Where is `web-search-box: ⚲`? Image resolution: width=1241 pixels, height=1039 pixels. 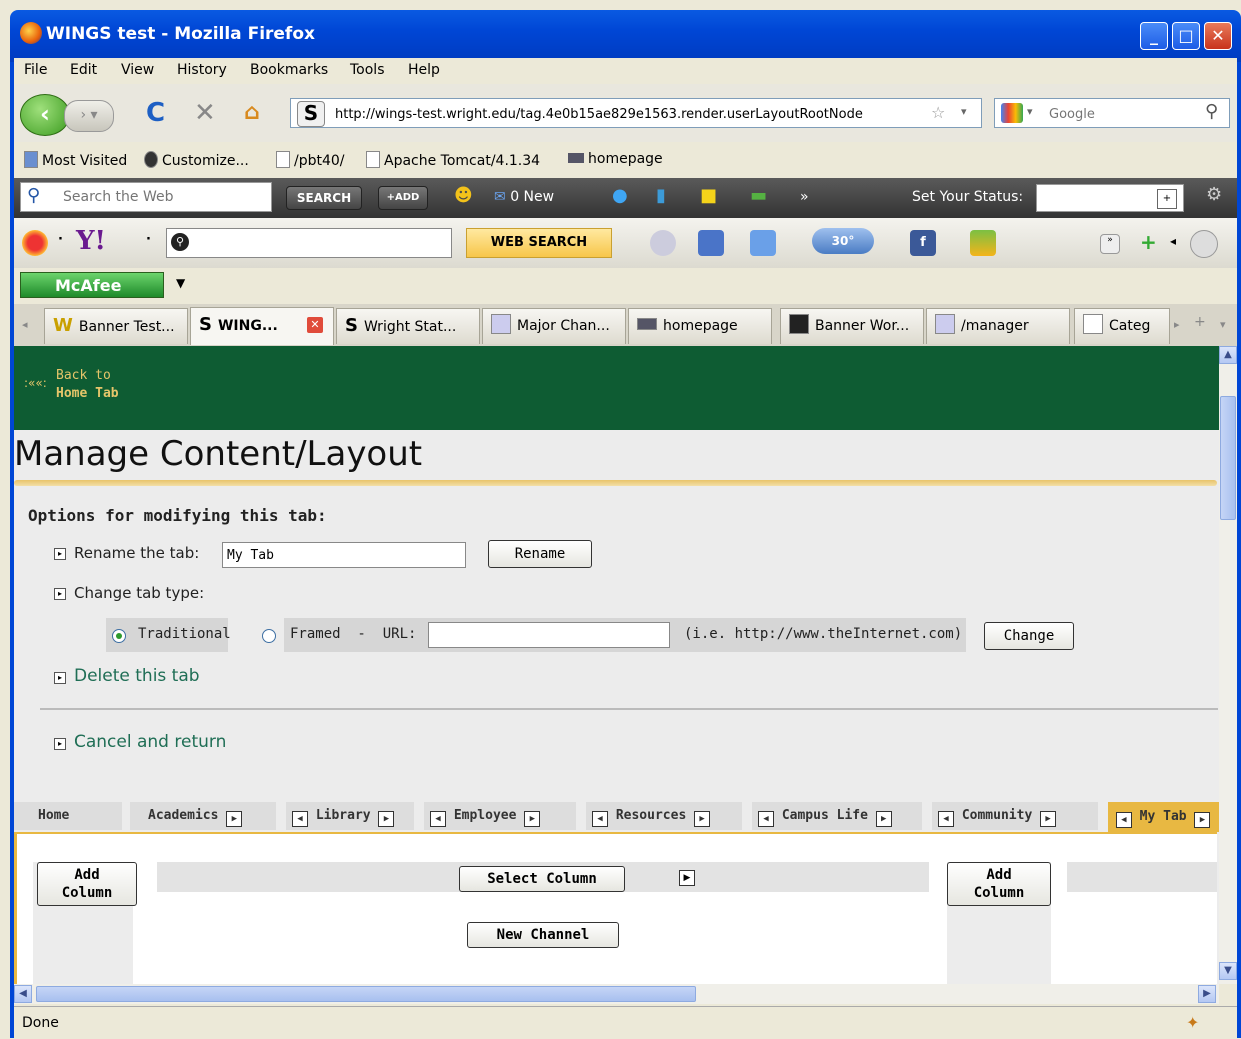
web-search-box: ⚲ is located at coordinates (146, 197).